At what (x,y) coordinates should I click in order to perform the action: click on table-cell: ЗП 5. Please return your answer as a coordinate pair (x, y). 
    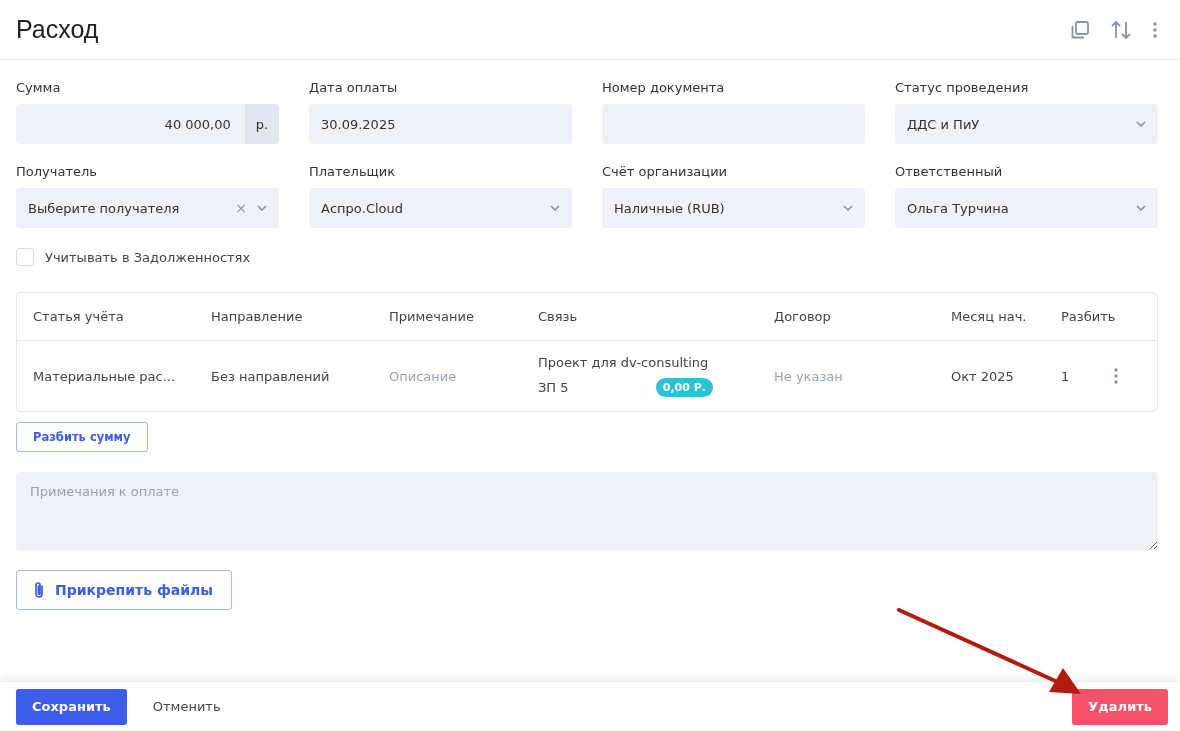
    Looking at the image, I should click on (553, 387).